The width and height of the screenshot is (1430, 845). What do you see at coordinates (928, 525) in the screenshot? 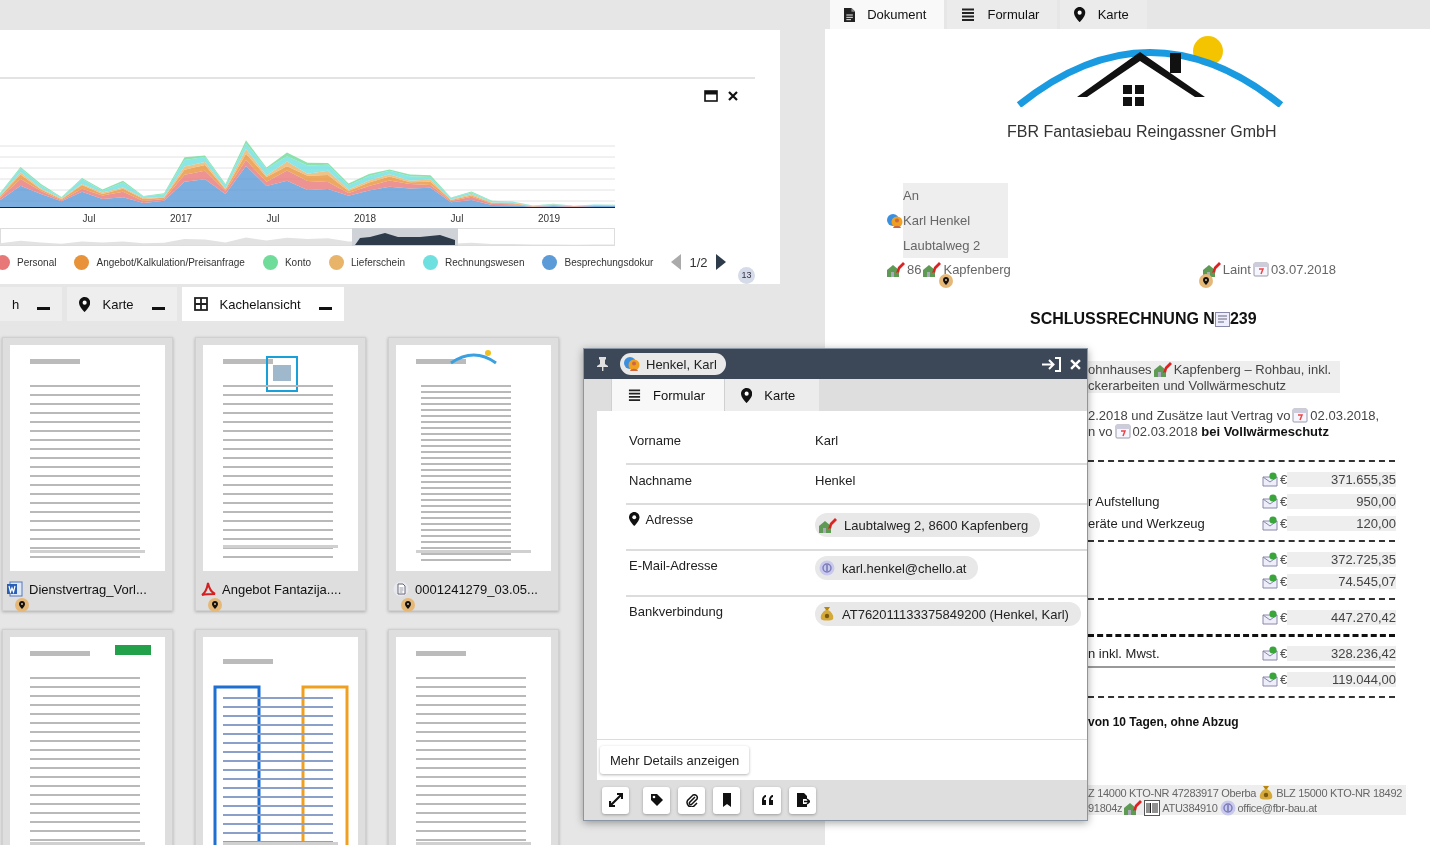
I see `value-chip: Laubtalweg 2, 8600 Kapfenberg` at bounding box center [928, 525].